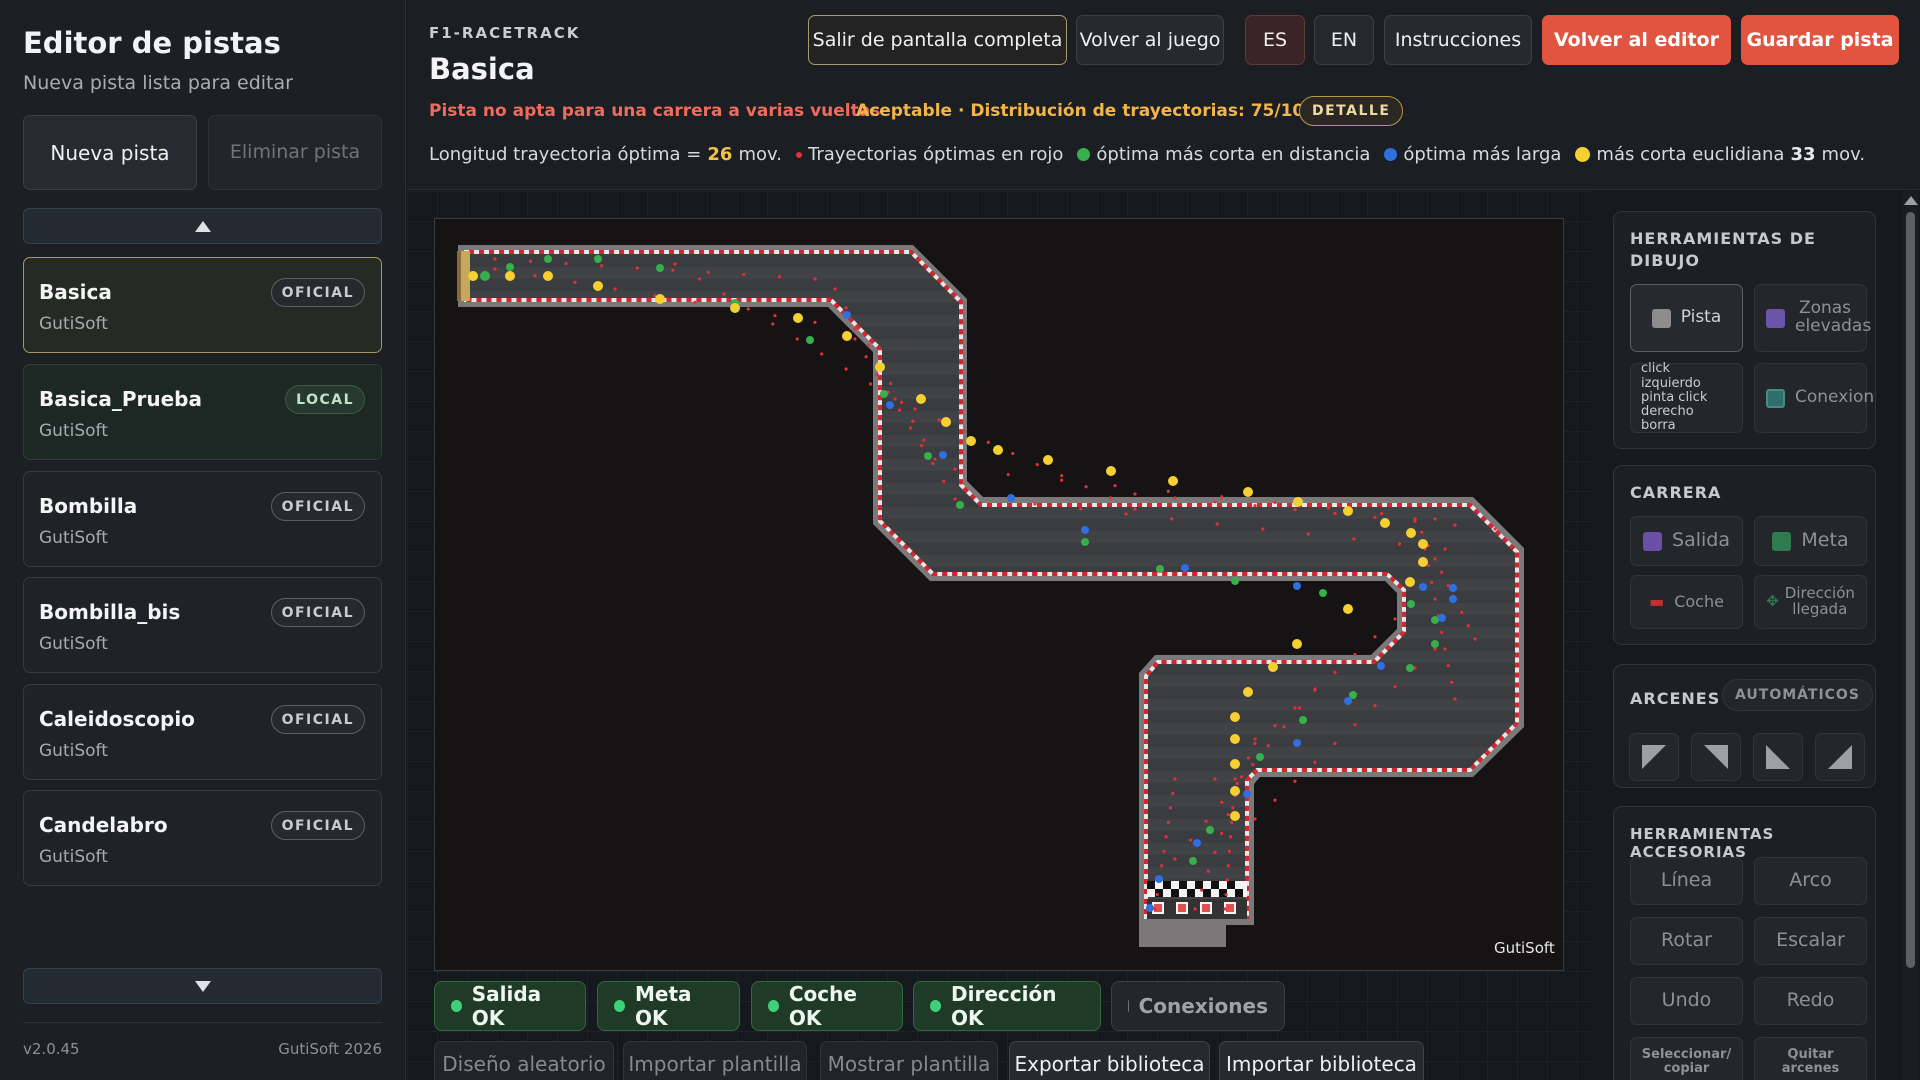 The width and height of the screenshot is (1920, 1080). I want to click on elevated-tool-button: Zonas elevadas, so click(1812, 318).